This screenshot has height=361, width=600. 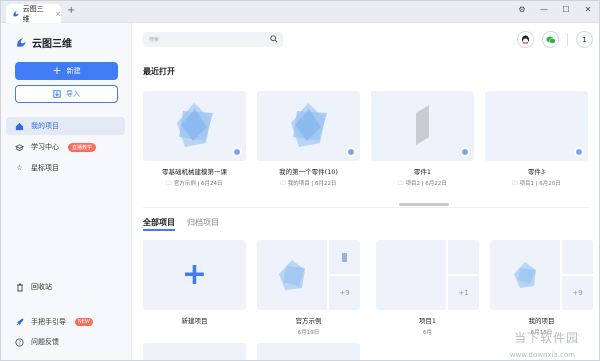 What do you see at coordinates (21, 42) in the screenshot?
I see `brand-logo-icon` at bounding box center [21, 42].